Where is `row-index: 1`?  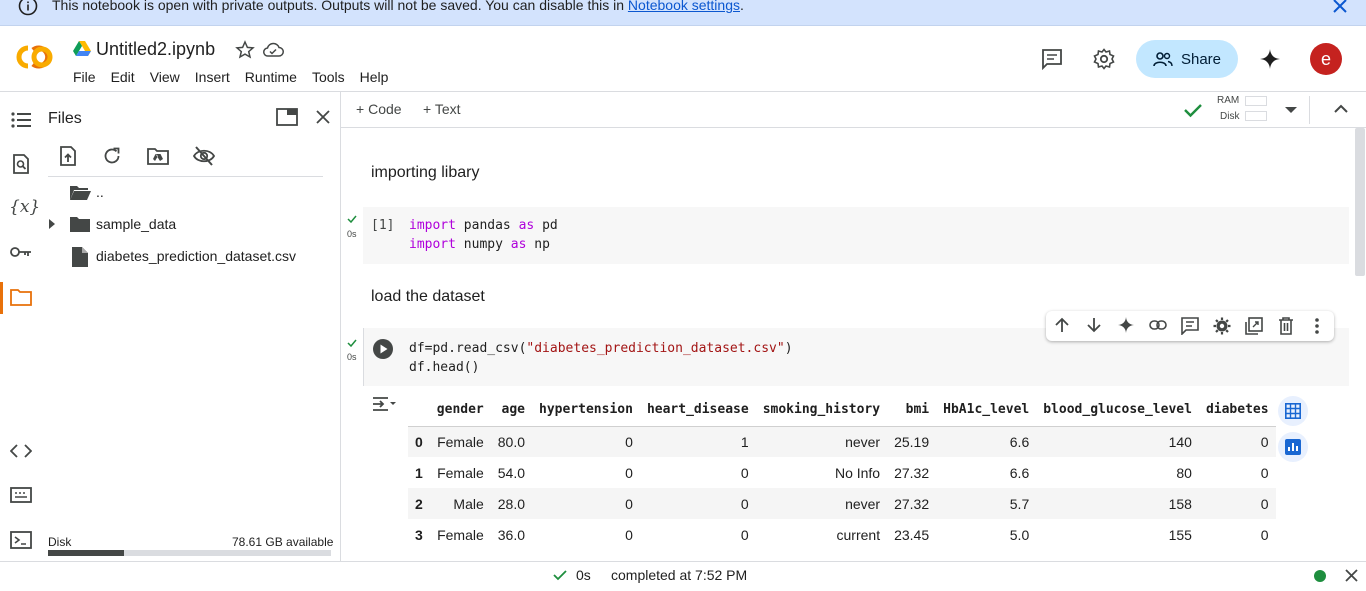
row-index: 1 is located at coordinates (419, 472).